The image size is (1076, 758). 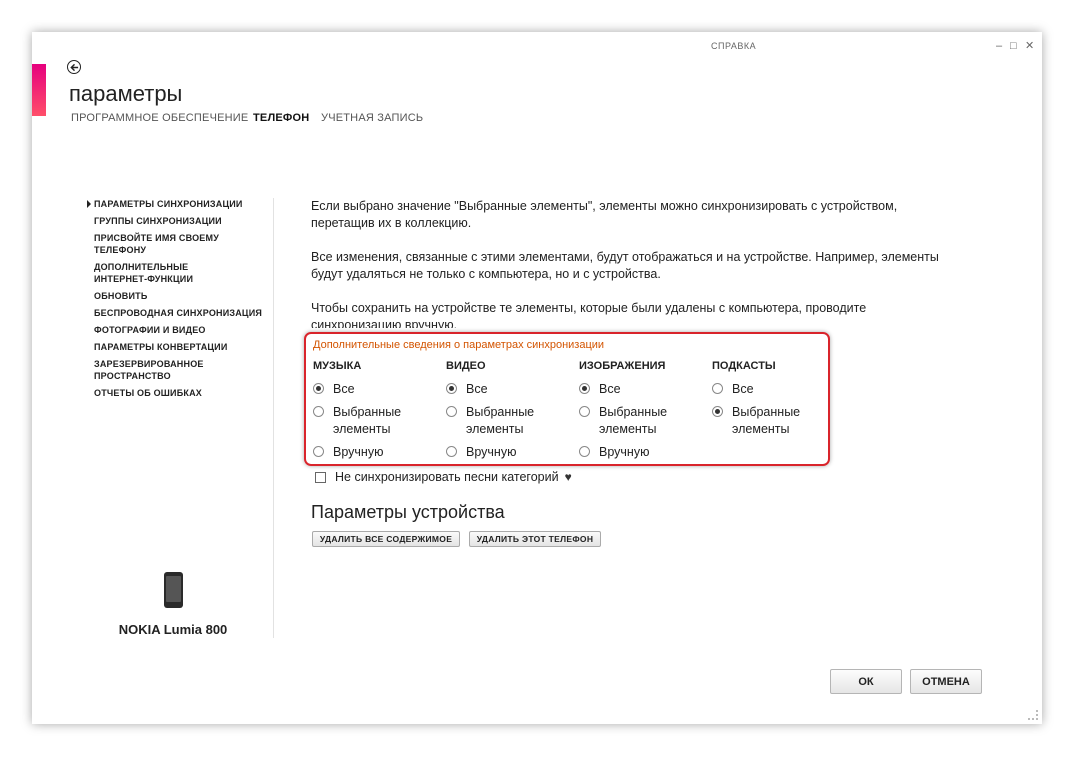 I want to click on sidebar-item-conversion: ПАРАМЕТРЫ КОНВЕРТАЦИИ, so click(x=184, y=347).